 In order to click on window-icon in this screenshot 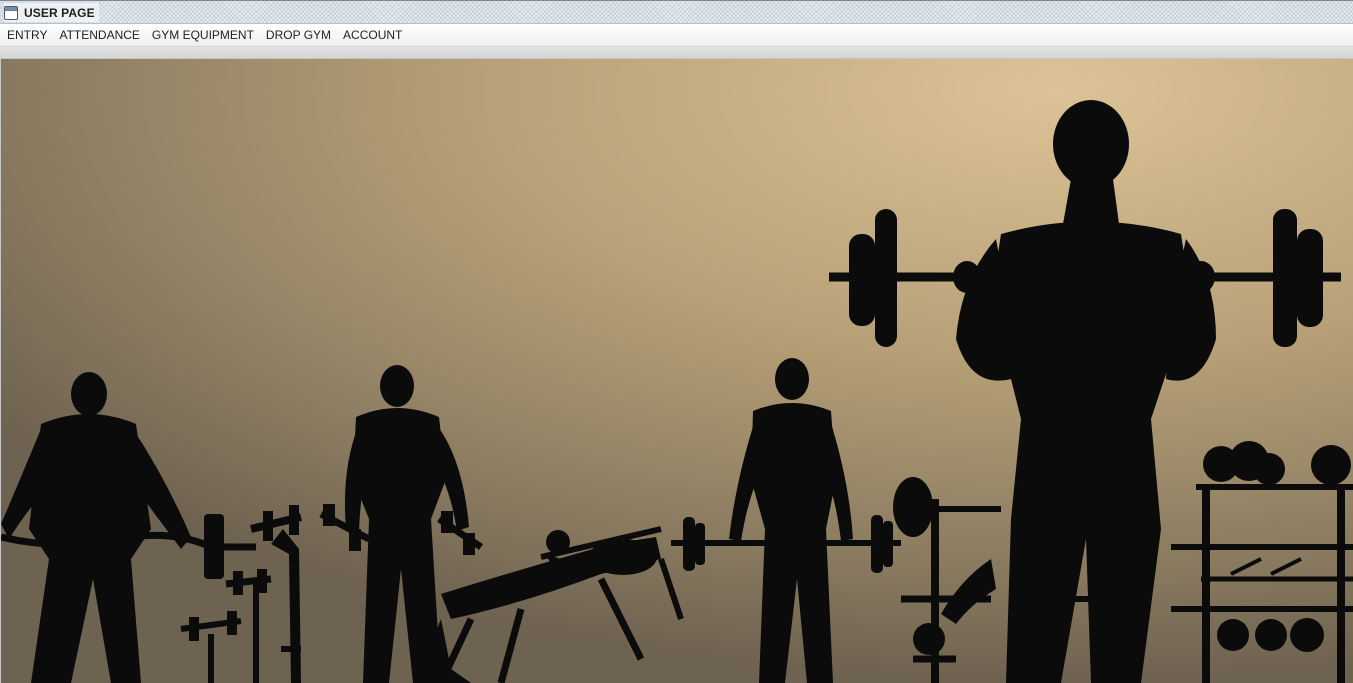, I will do `click(11, 12)`.